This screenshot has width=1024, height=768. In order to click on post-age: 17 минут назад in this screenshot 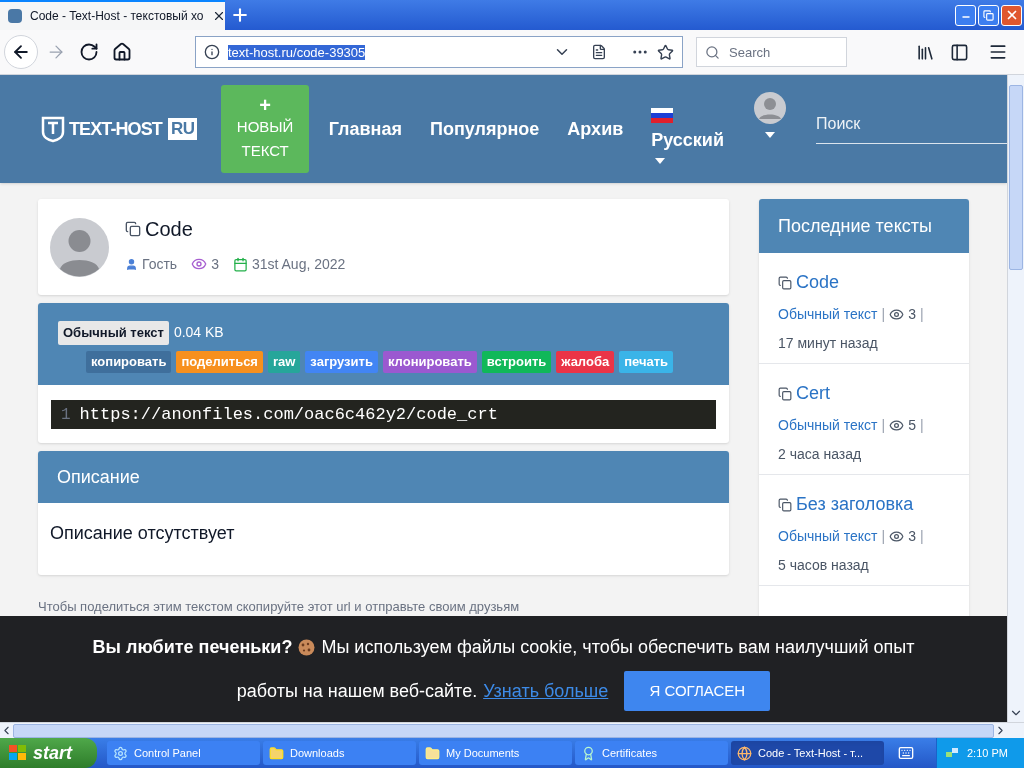, I will do `click(828, 343)`.